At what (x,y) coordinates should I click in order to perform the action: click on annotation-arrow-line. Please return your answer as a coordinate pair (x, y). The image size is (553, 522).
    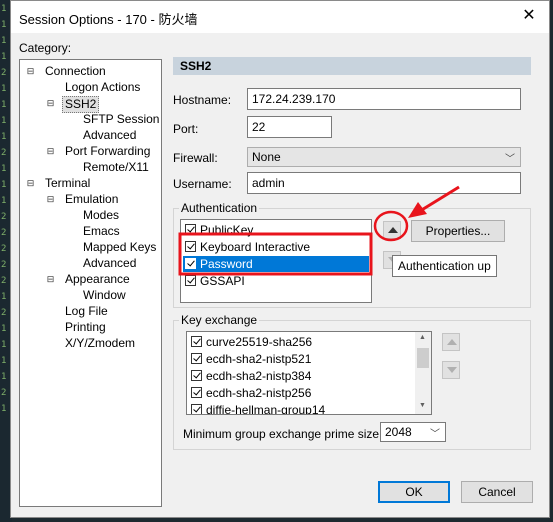
    Looking at the image, I should click on (439, 199).